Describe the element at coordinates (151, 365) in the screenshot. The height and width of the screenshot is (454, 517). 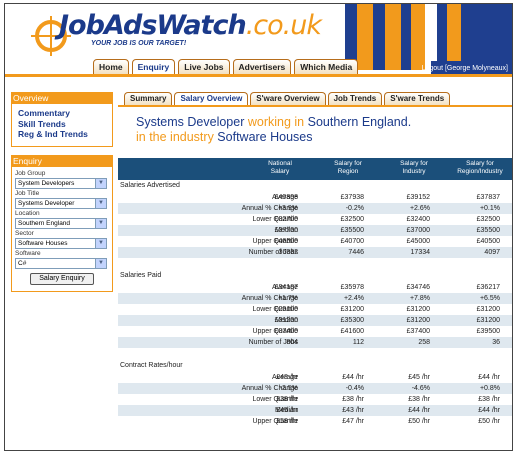
I see `section-title: Contract Rates/hour` at that location.